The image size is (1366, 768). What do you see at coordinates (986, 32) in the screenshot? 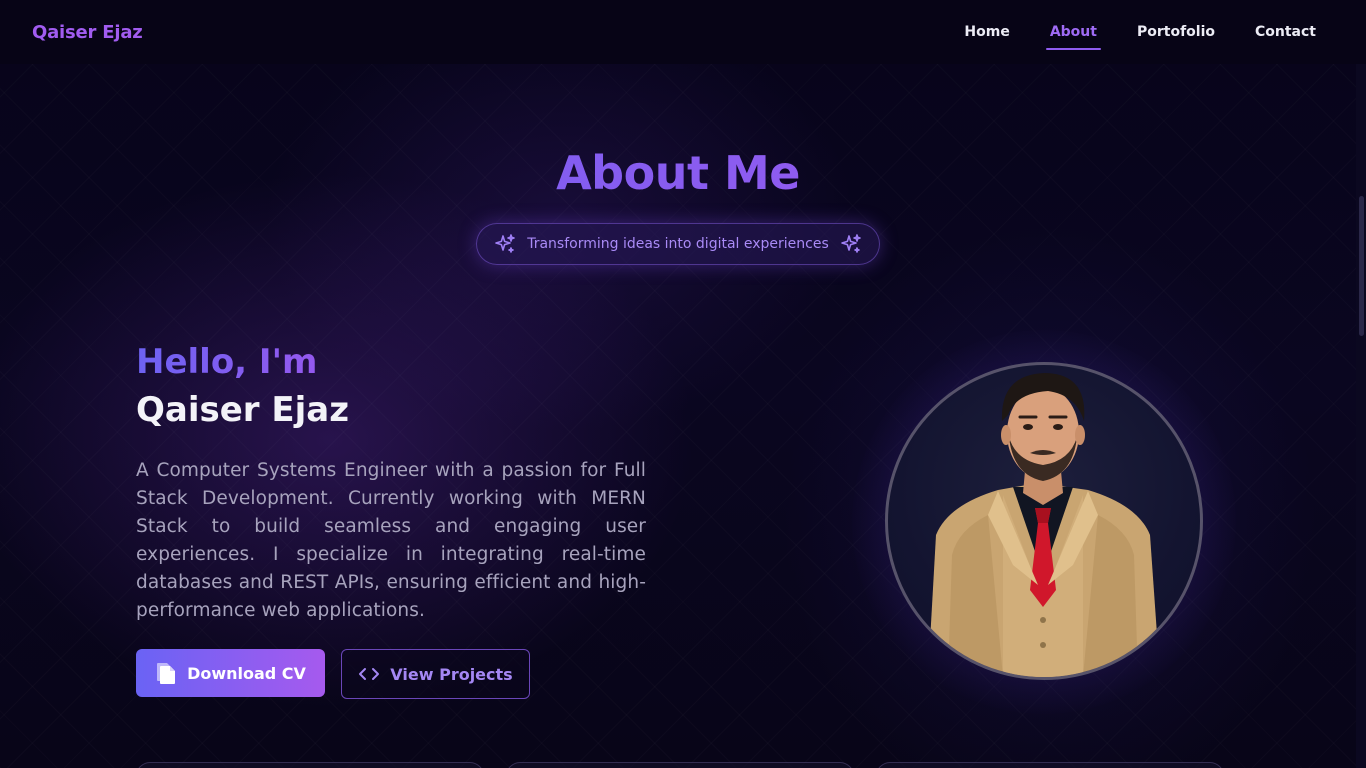
I see `nav-link-home: Home` at bounding box center [986, 32].